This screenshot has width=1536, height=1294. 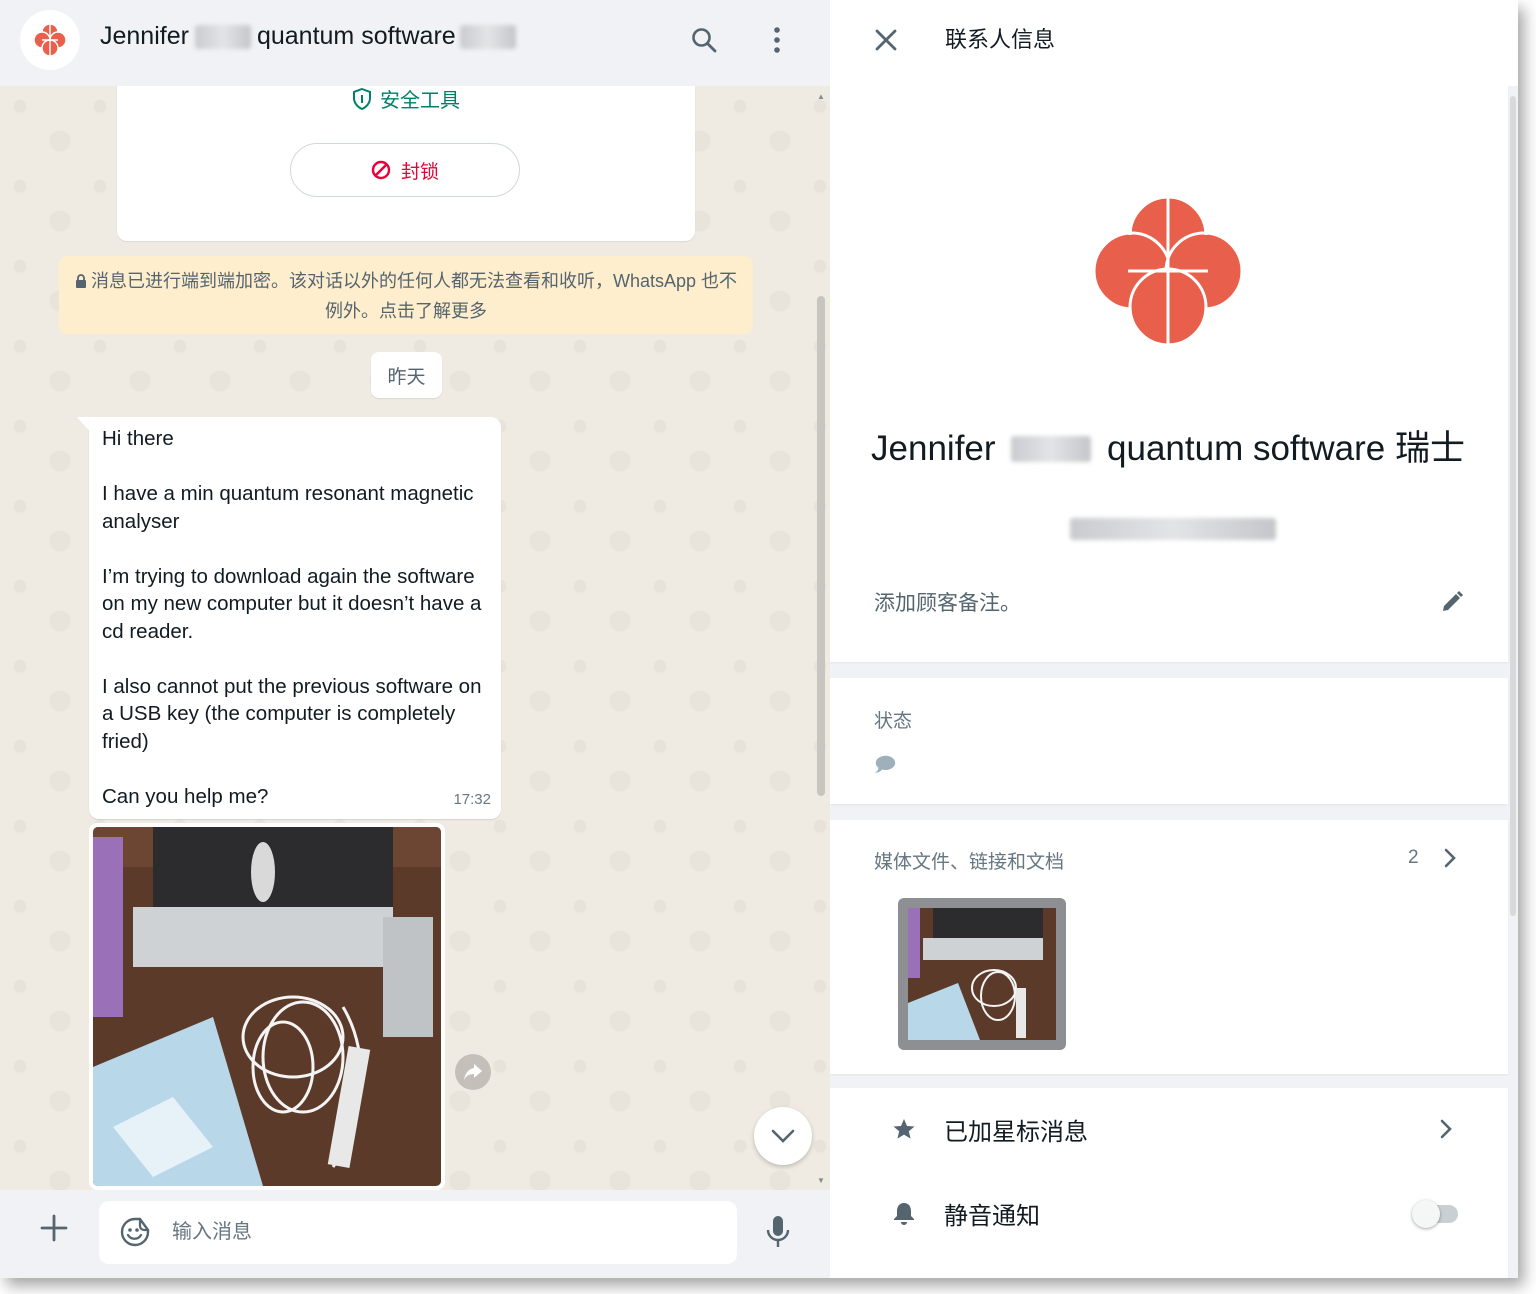 I want to click on message-paragraph: Hi there, so click(x=138, y=438).